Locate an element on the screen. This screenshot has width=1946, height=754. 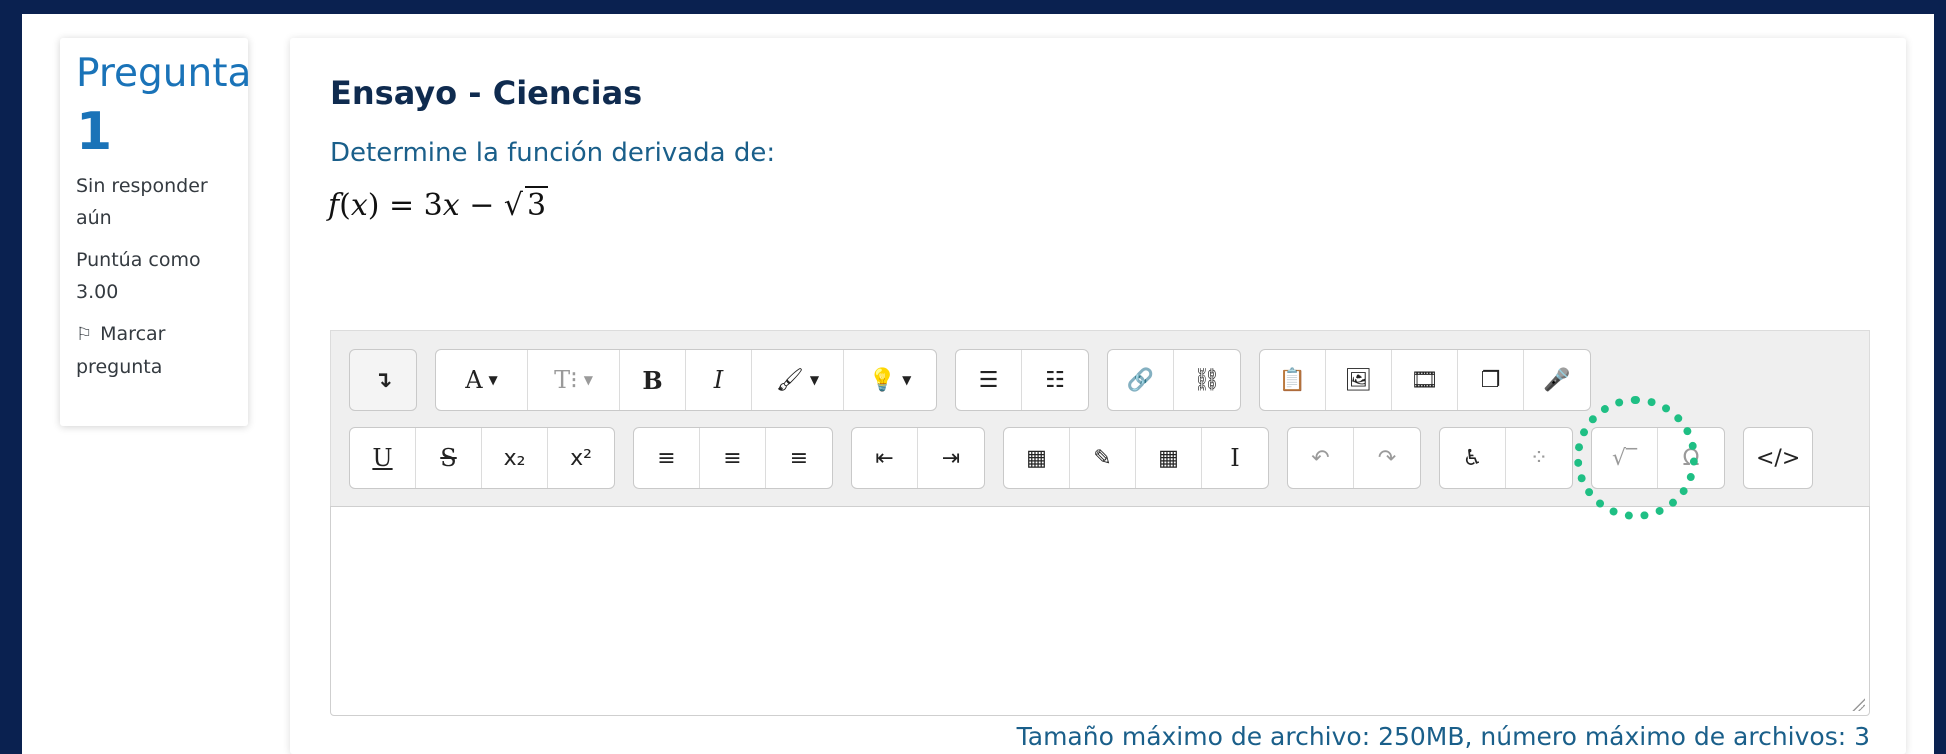
toolbar-group-math: √‾ Ω is located at coordinates (1658, 458).